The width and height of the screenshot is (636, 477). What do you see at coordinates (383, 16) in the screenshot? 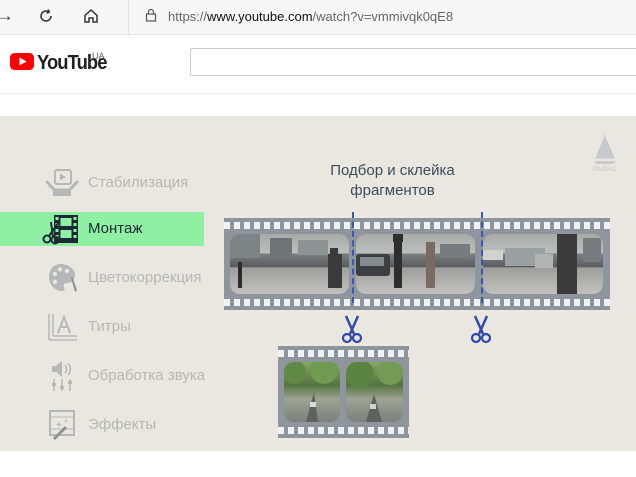
I see `url-path: /watch?v=vmmivqk0qE8` at bounding box center [383, 16].